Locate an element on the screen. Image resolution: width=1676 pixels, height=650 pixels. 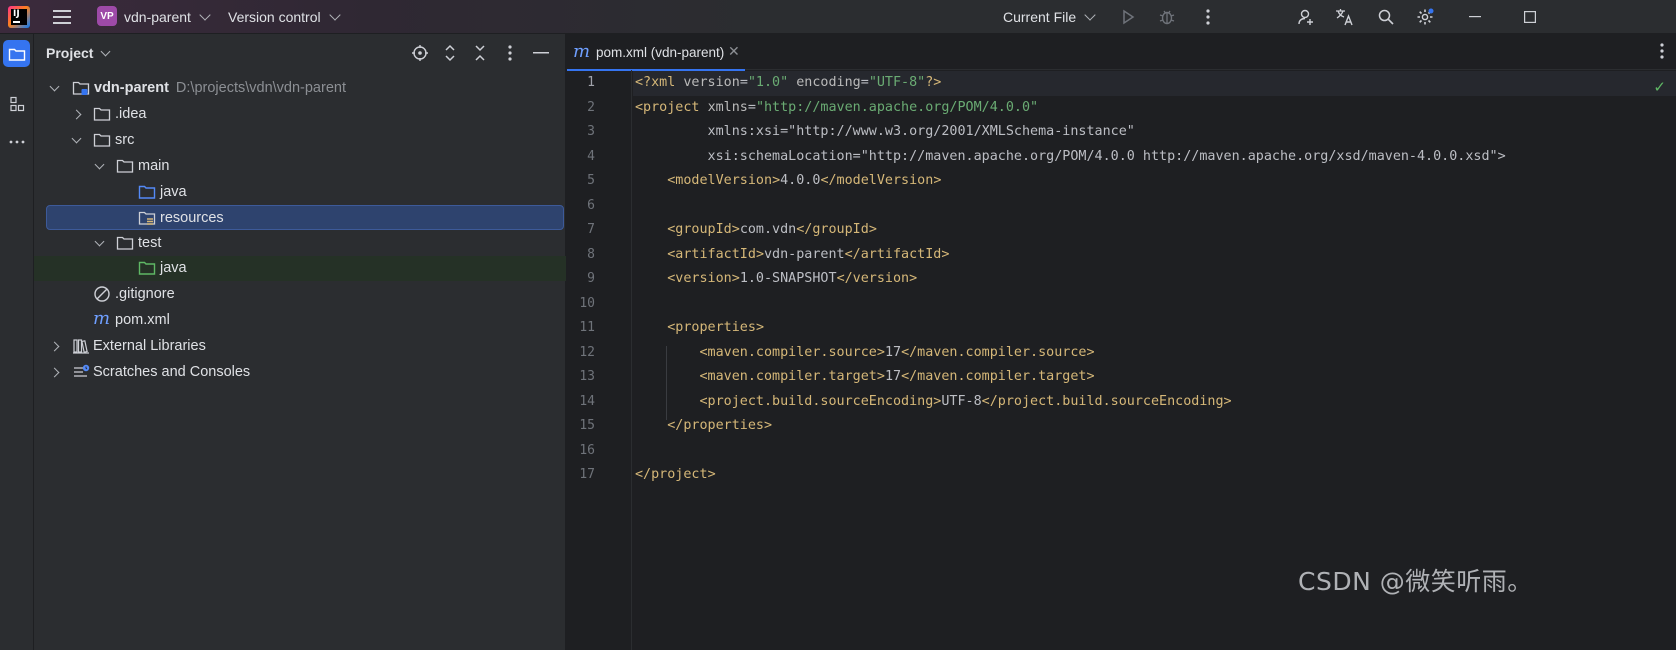
code-line: <modelVersion>4.0.0</modelVersion> is located at coordinates (788, 181).